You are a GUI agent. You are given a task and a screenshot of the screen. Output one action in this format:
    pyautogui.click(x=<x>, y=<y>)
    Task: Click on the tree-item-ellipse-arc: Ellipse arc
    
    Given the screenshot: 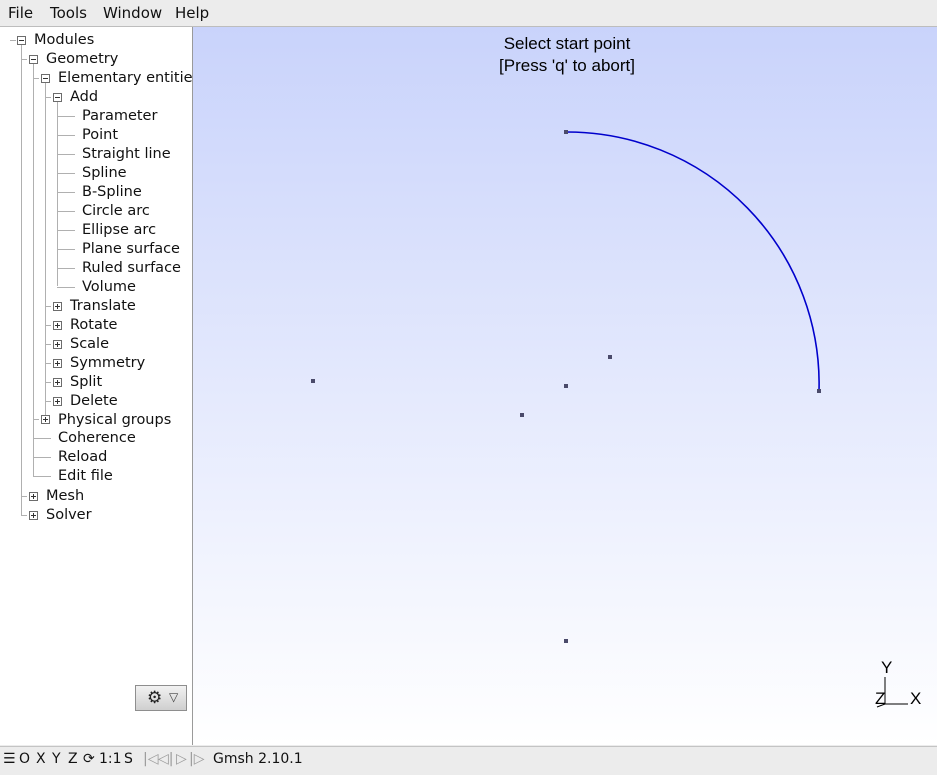 What is the action you would take?
    pyautogui.click(x=119, y=230)
    